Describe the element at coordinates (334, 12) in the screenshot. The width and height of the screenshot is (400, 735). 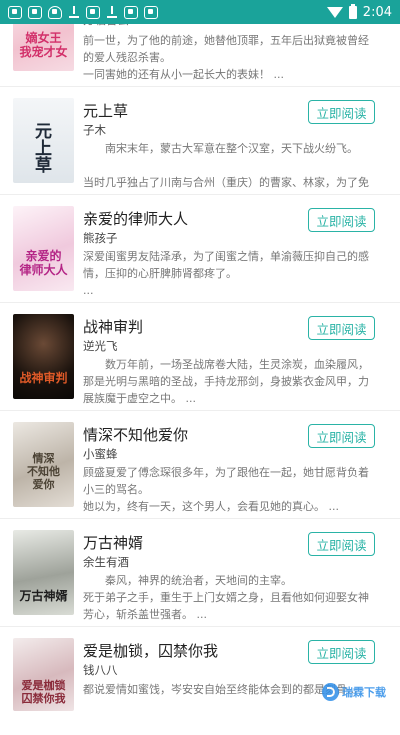
I see `wifi-icon` at that location.